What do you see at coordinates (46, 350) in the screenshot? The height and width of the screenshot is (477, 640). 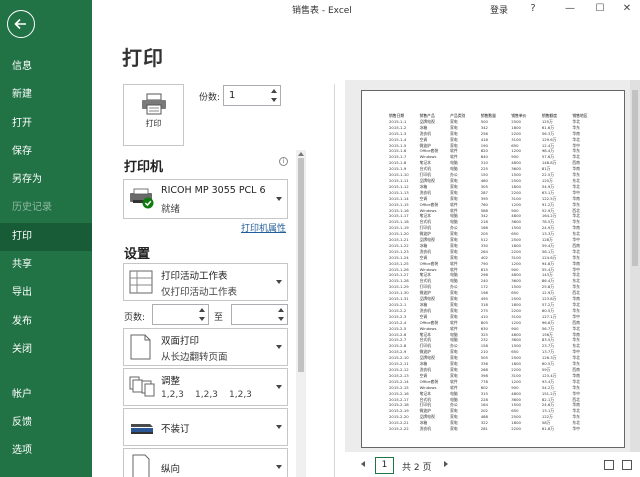 I see `nav-close: 关闭` at bounding box center [46, 350].